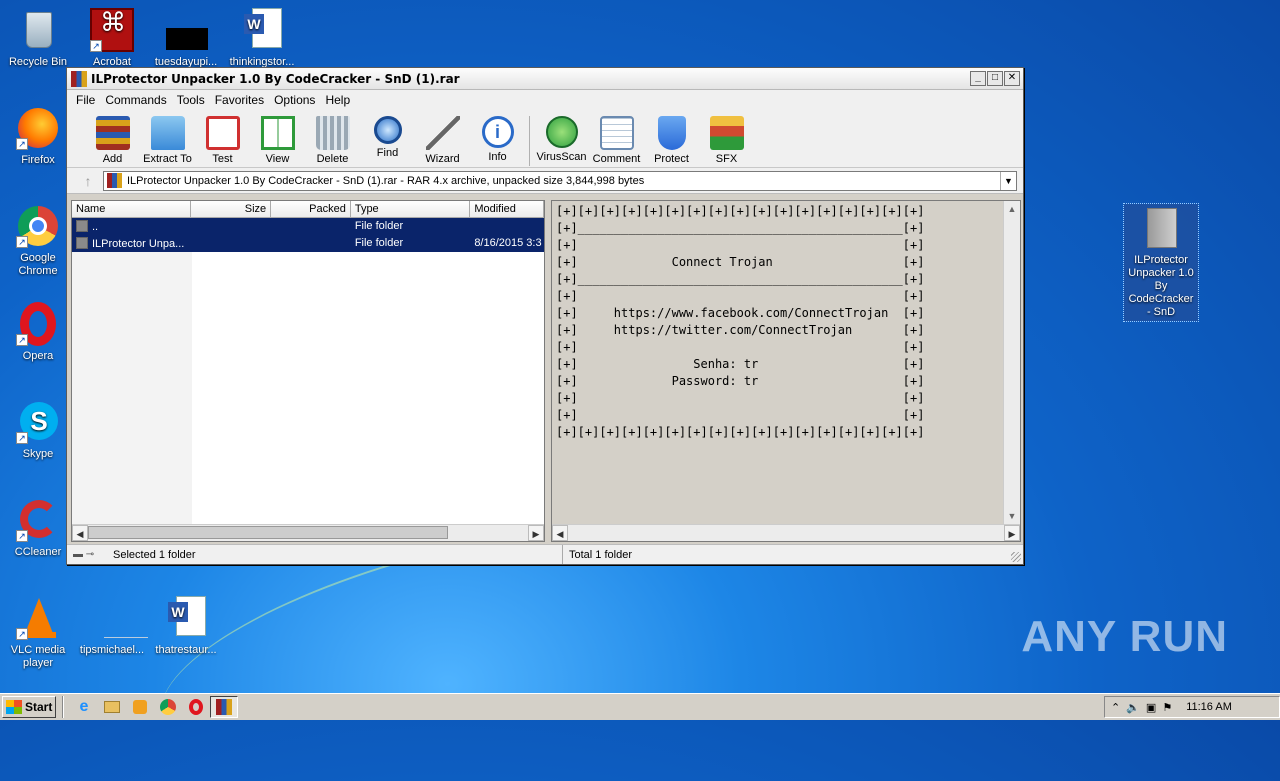  I want to click on acrobat-icon: ⌘ ↗, so click(112, 30).